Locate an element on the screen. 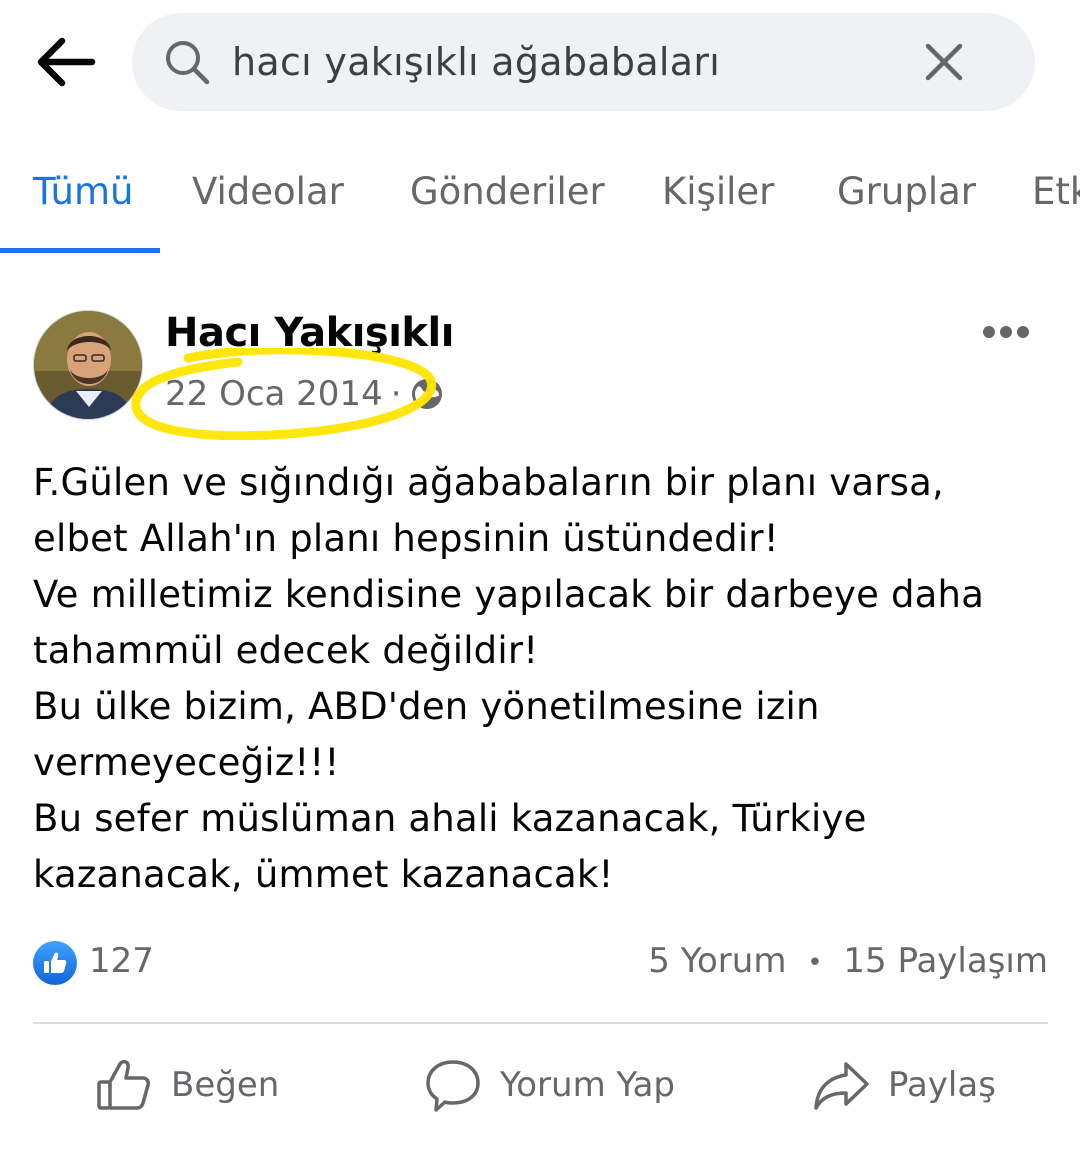 This screenshot has height=1155, width=1080. engagement-counts: 5 Yorum • 15 Paylaşım is located at coordinates (848, 961).